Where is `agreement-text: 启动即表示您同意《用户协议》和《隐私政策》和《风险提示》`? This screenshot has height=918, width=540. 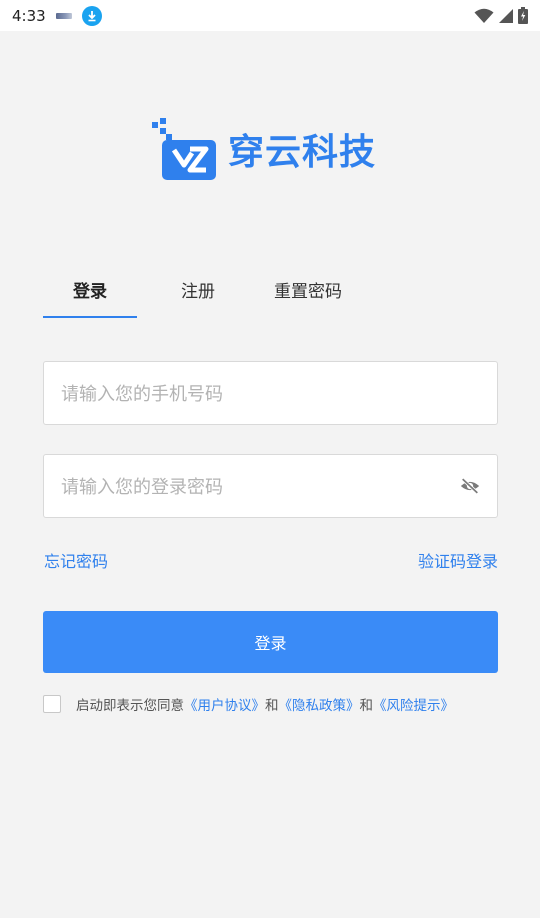
agreement-text: 启动即表示您同意《用户协议》和《隐私政策》和《风险提示》 is located at coordinates (265, 704).